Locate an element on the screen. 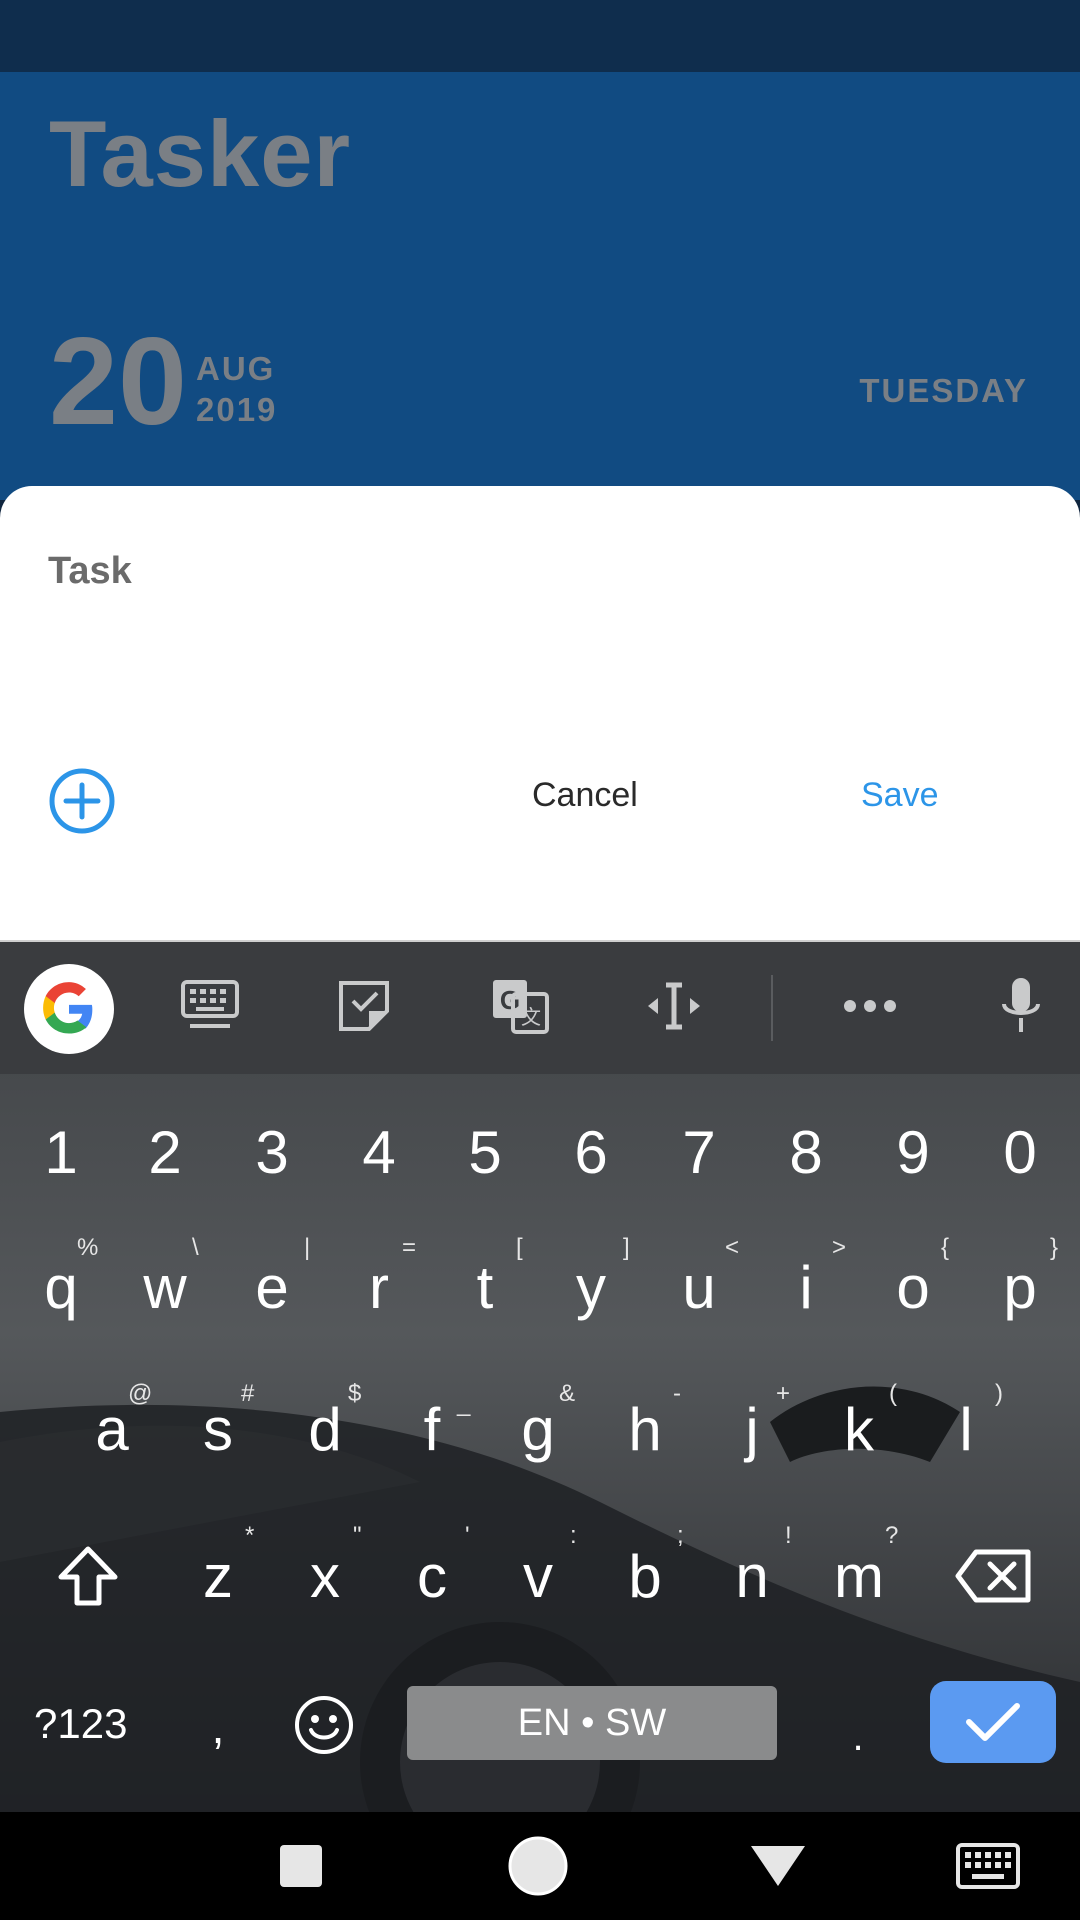 The width and height of the screenshot is (1080, 1920). key-hint: & is located at coordinates (567, 1393).